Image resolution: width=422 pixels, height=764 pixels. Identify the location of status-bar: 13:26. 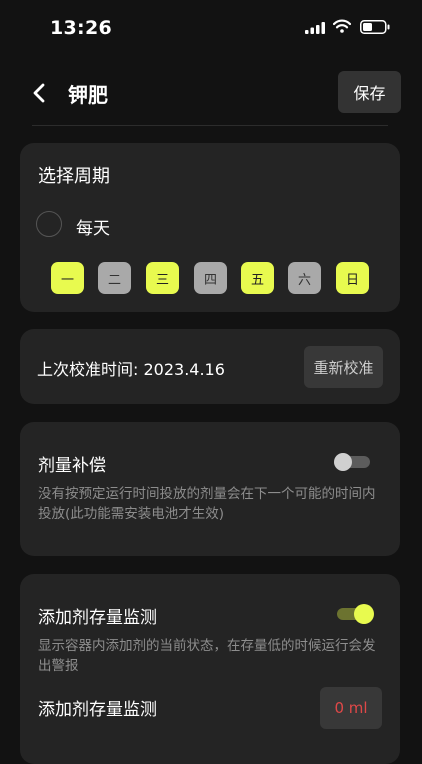
(211, 28).